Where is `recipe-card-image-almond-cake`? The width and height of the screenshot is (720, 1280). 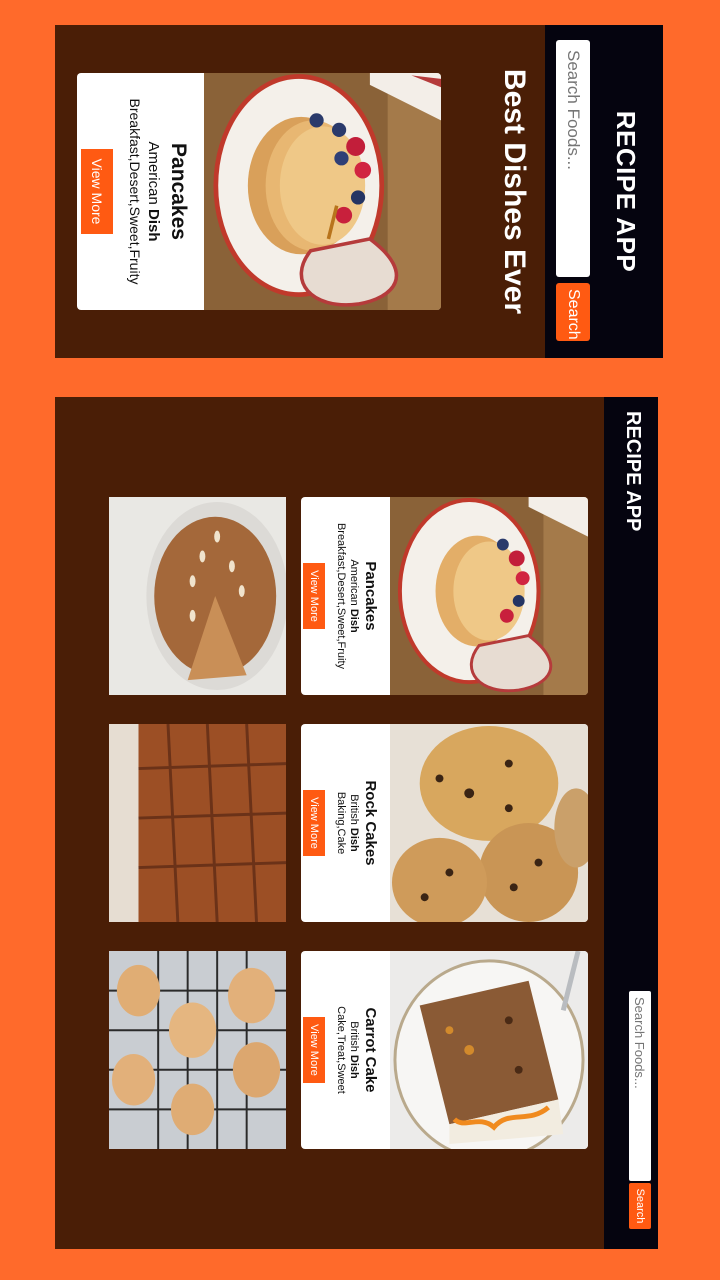 recipe-card-image-almond-cake is located at coordinates (197, 596).